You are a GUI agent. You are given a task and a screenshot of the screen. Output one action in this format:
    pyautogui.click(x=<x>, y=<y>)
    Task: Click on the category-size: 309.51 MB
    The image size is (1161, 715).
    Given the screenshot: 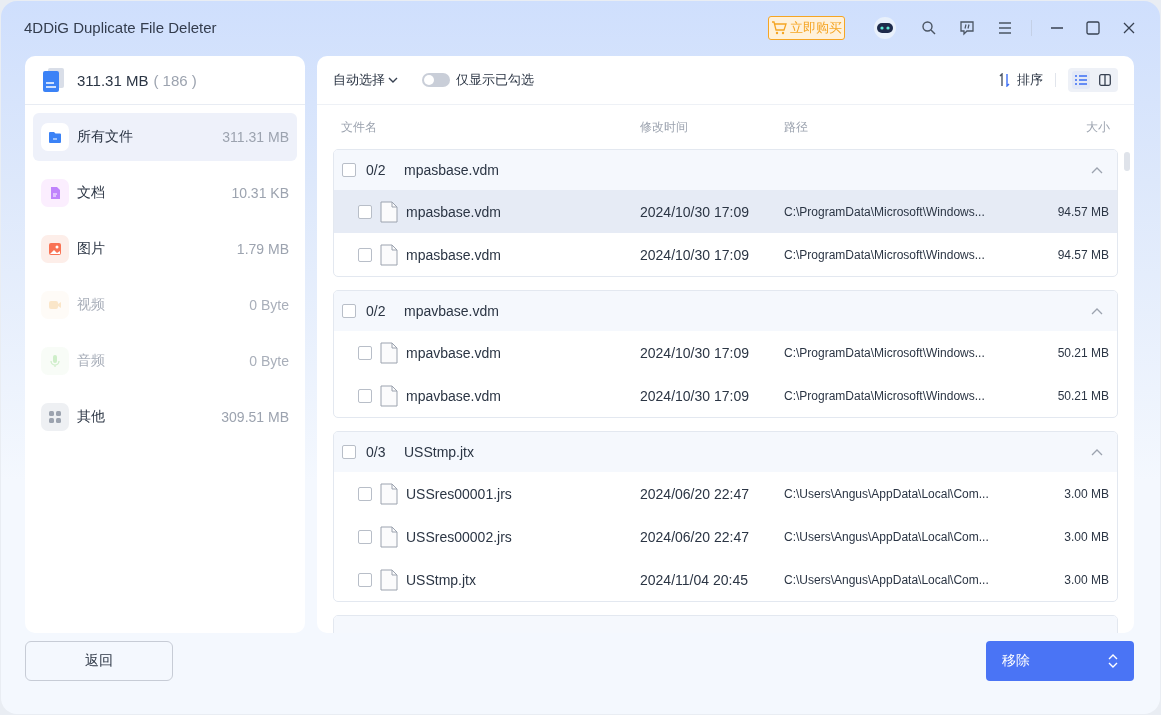 What is the action you would take?
    pyautogui.click(x=255, y=417)
    